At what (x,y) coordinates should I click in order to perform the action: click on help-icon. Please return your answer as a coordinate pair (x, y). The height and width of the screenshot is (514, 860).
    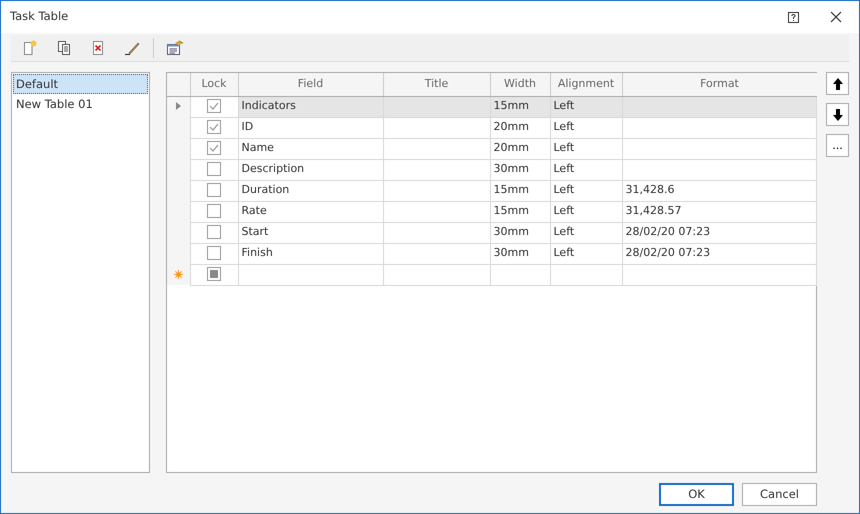
    Looking at the image, I should click on (793, 17).